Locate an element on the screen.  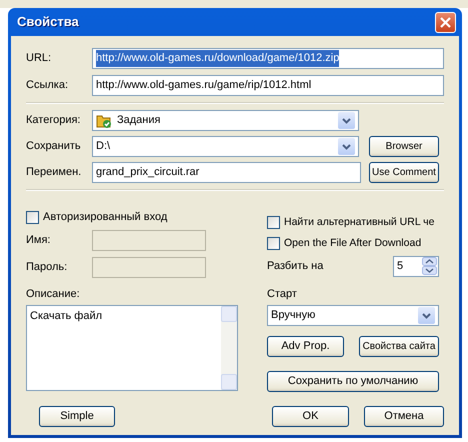
field-label: Описание: is located at coordinates (53, 294).